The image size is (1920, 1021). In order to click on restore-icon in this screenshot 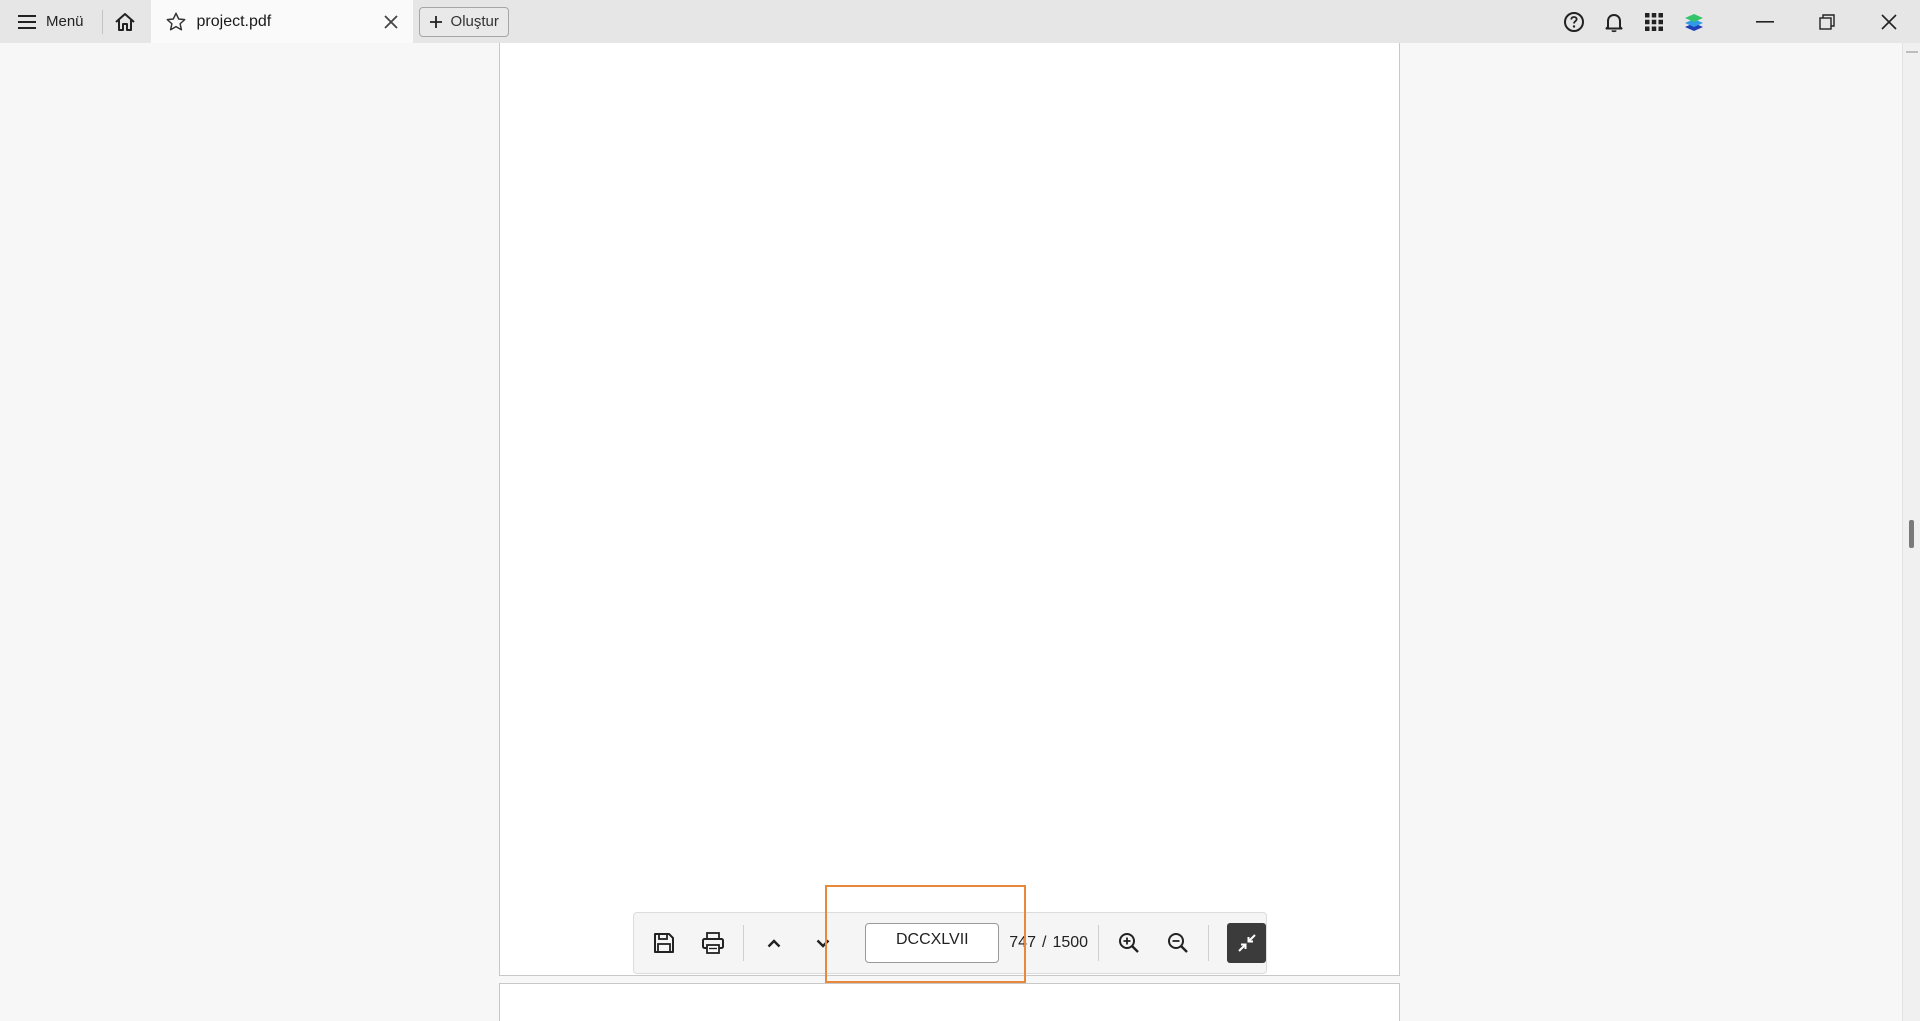, I will do `click(1827, 21)`.